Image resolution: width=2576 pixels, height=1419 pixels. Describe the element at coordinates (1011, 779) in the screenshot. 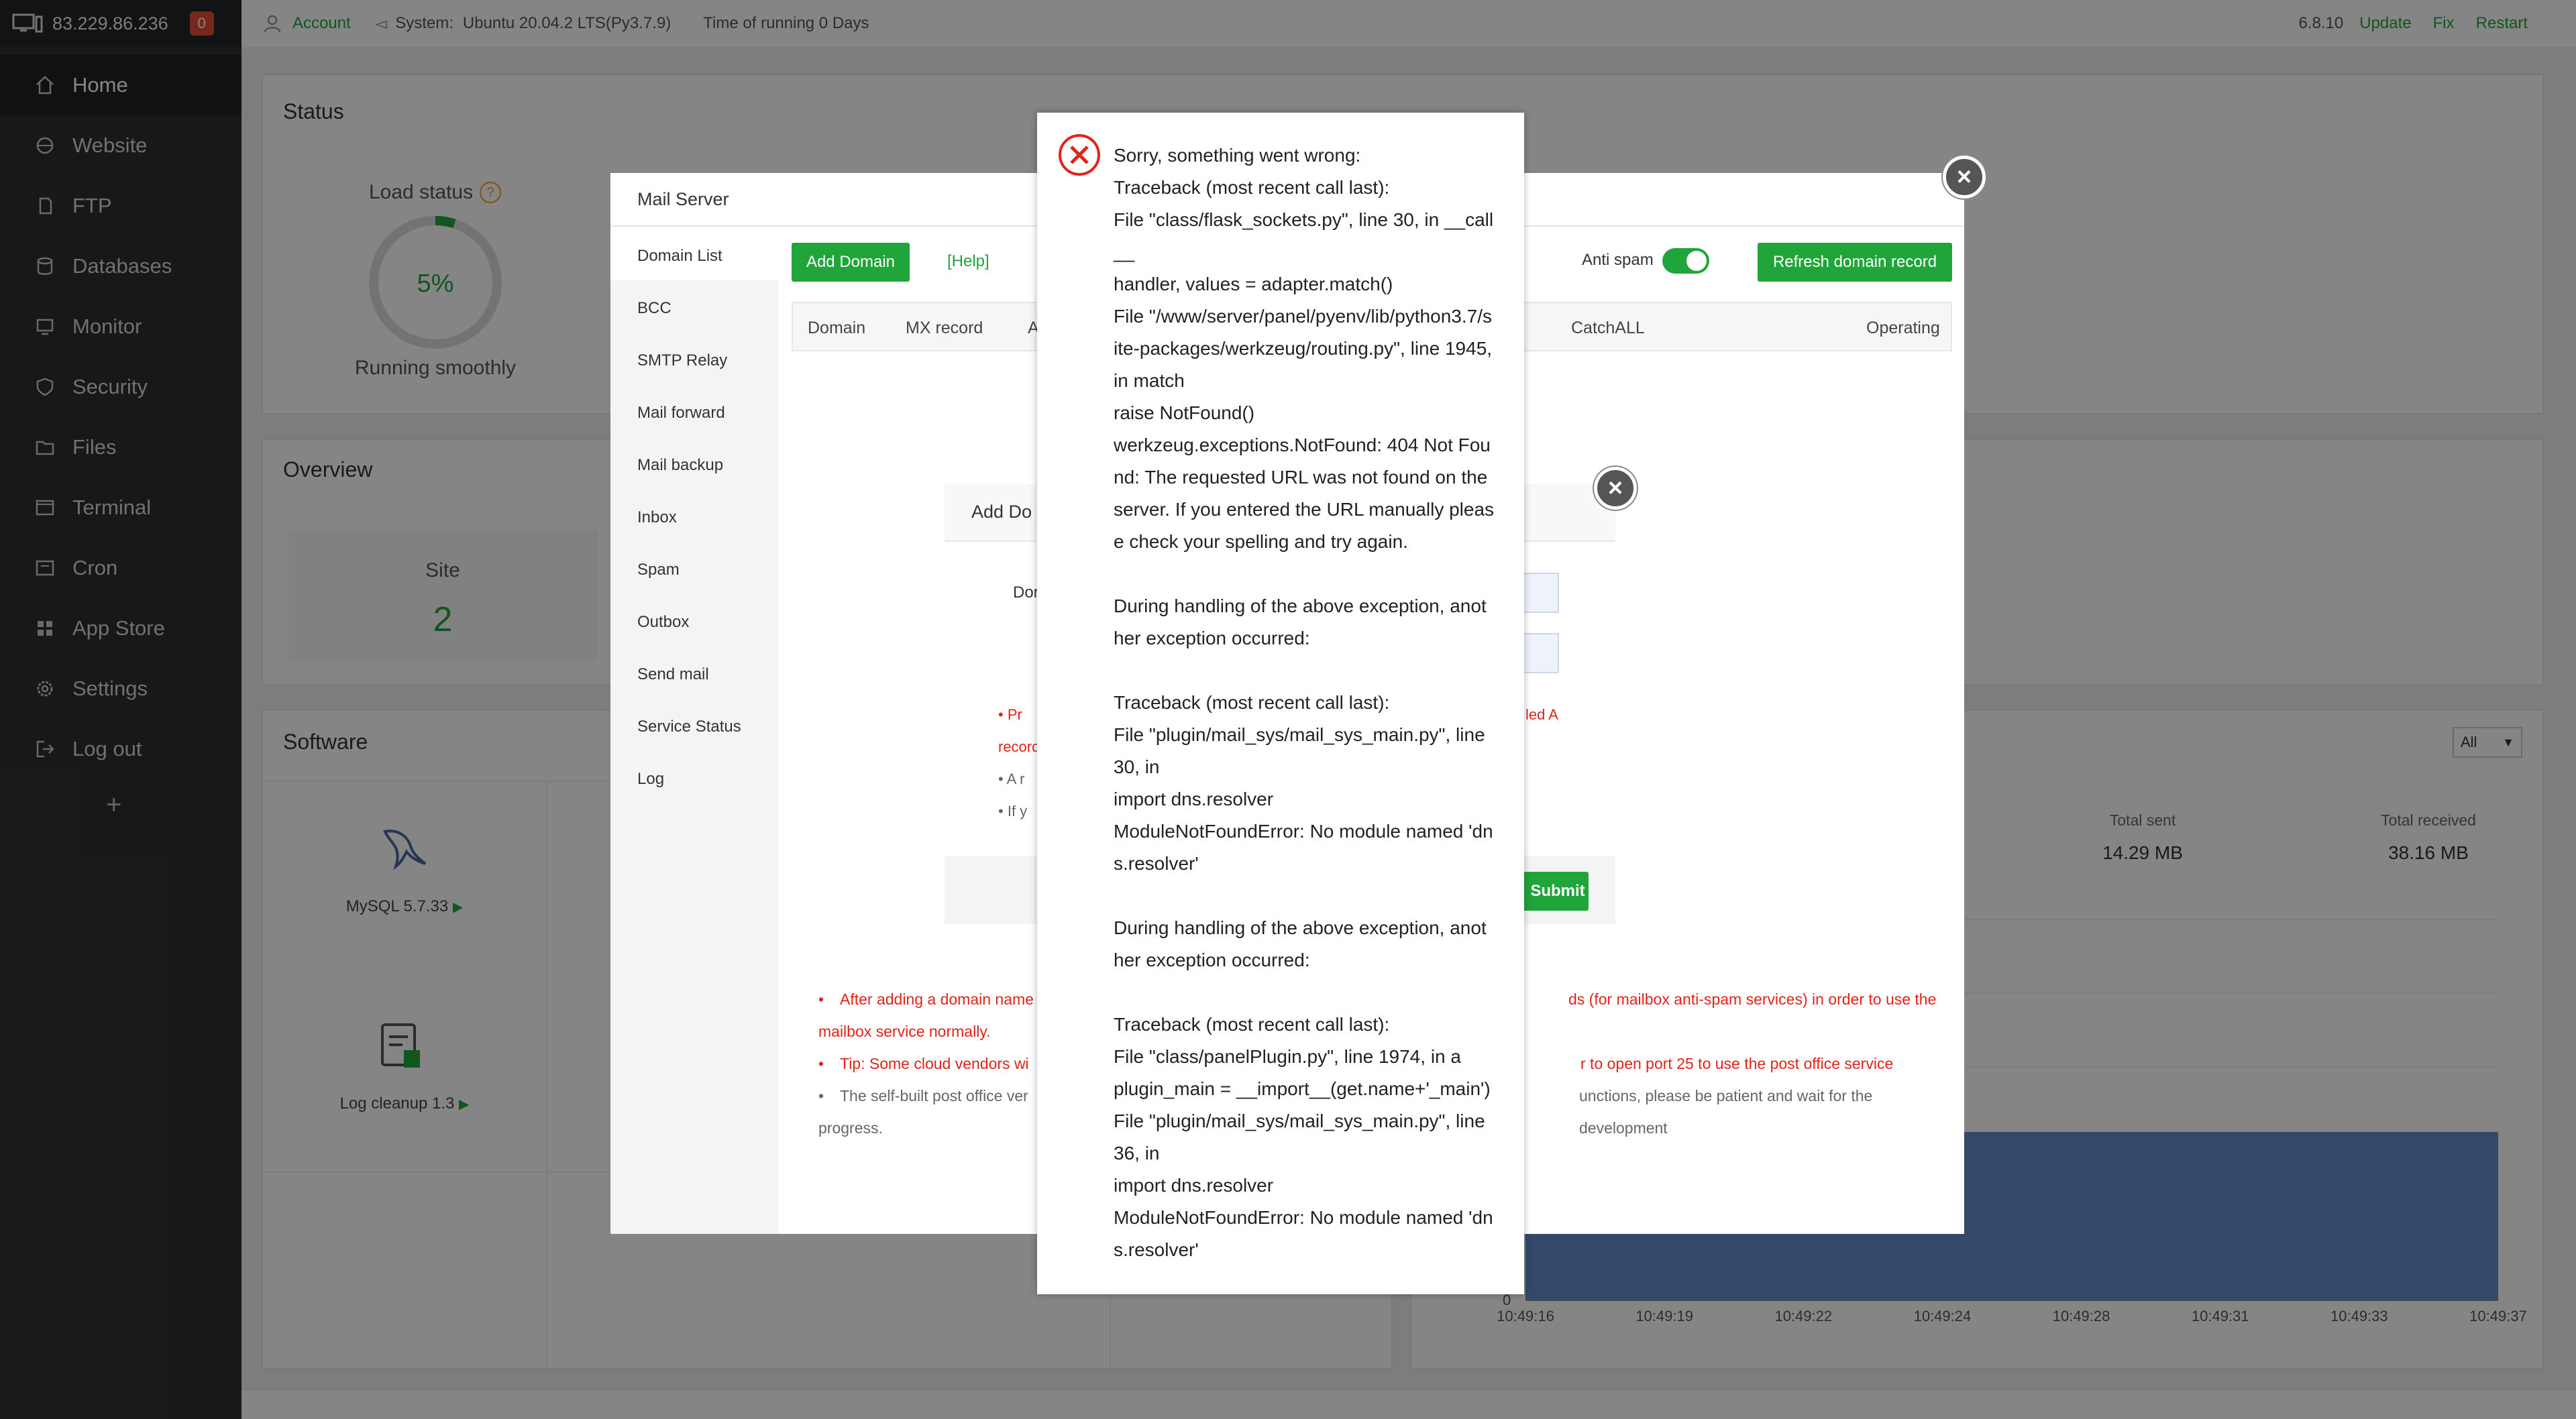

I see `add-domain-note-1: • A r` at that location.